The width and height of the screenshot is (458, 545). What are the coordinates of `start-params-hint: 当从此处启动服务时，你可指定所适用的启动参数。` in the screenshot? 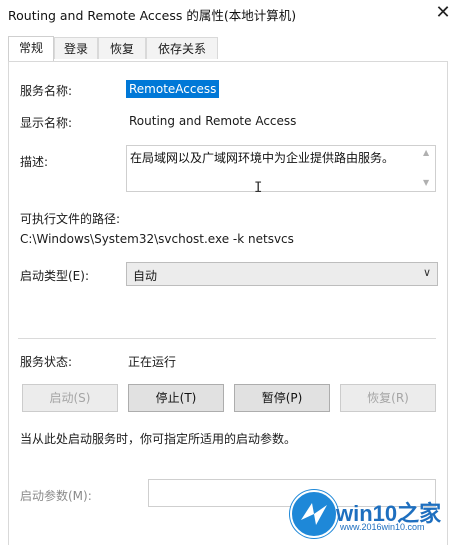 It's located at (158, 439).